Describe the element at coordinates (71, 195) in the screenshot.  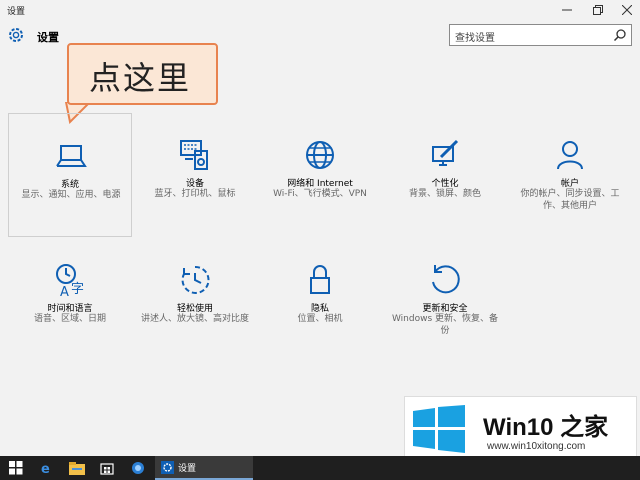
I see `tile-description: 显示、通知、应用、电源` at that location.